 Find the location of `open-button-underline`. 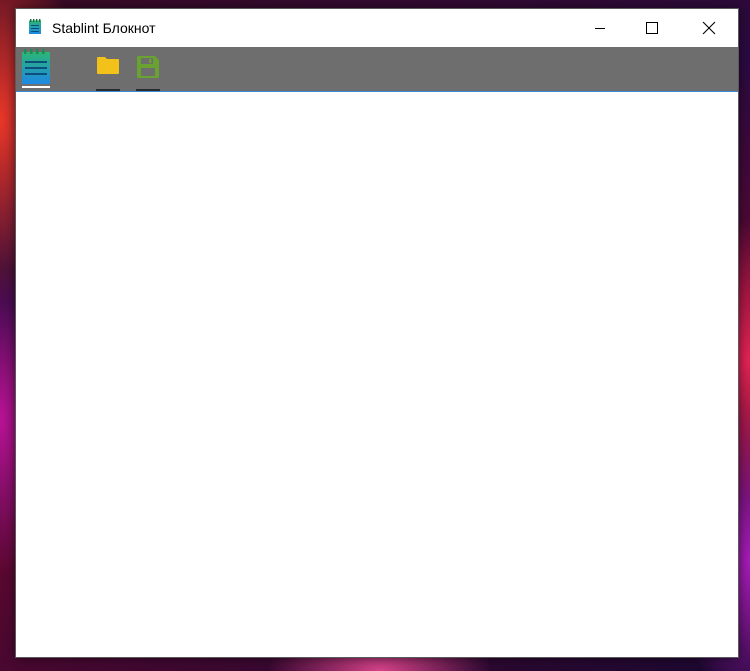

open-button-underline is located at coordinates (108, 90).